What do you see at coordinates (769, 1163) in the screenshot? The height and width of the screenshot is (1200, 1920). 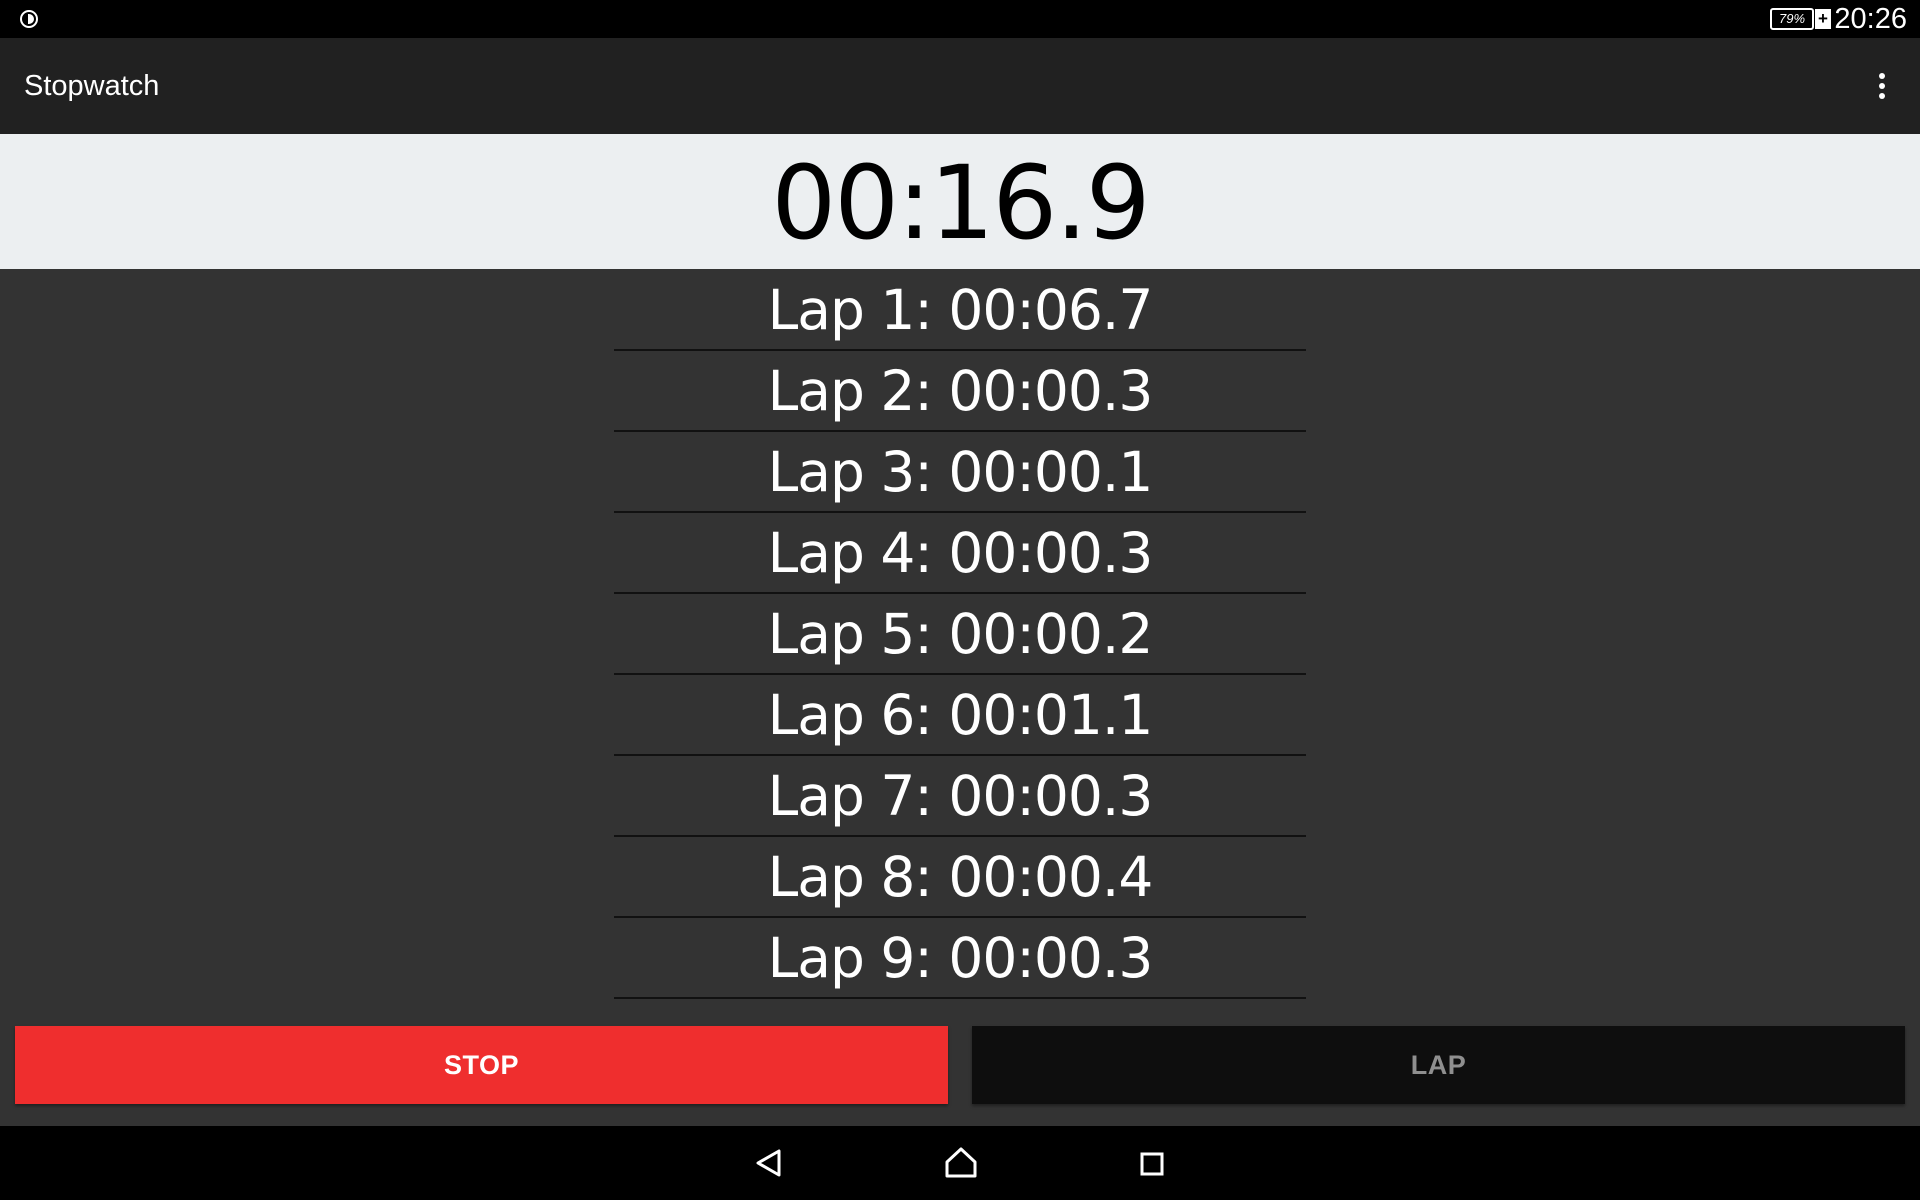 I see `back-icon` at bounding box center [769, 1163].